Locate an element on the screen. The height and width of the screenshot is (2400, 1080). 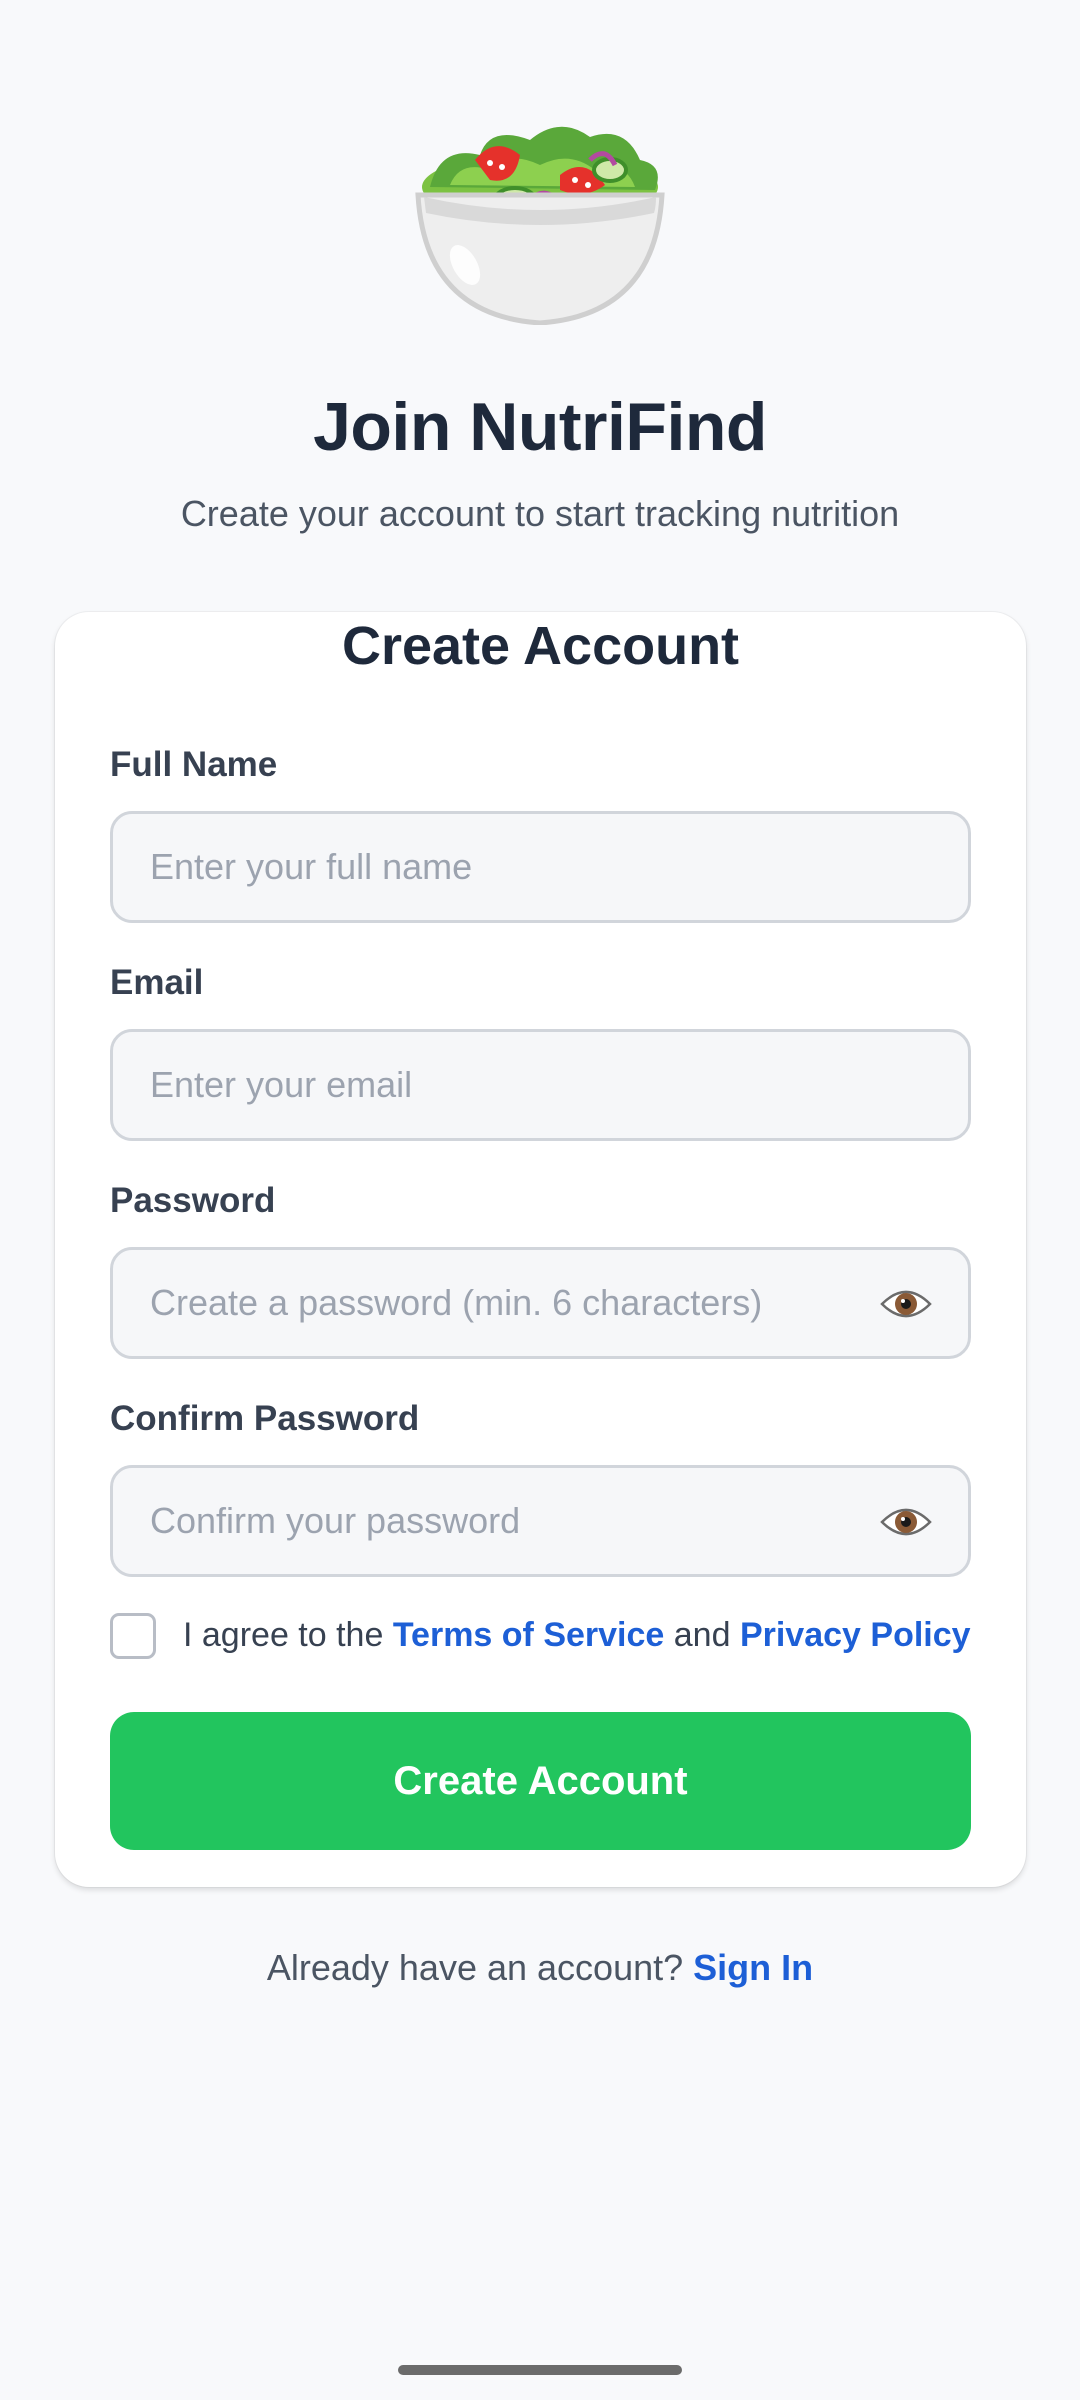
terms-prefix: I agree to the is located at coordinates (288, 1635).